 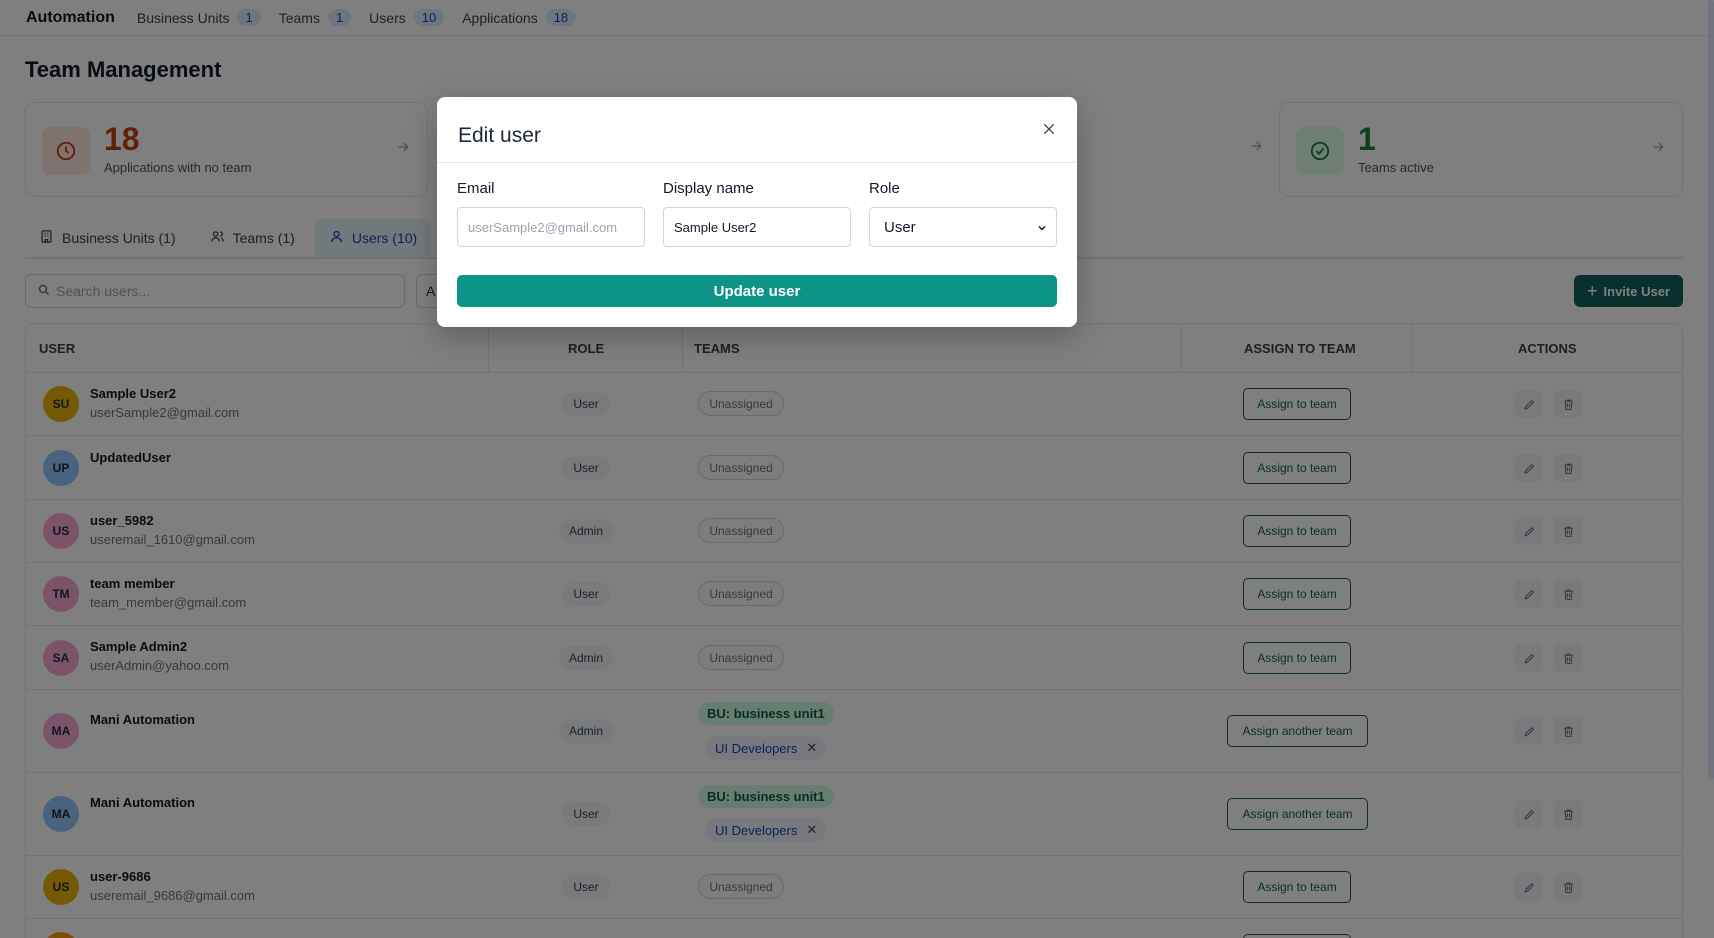 I want to click on email-label: Email, so click(x=476, y=188).